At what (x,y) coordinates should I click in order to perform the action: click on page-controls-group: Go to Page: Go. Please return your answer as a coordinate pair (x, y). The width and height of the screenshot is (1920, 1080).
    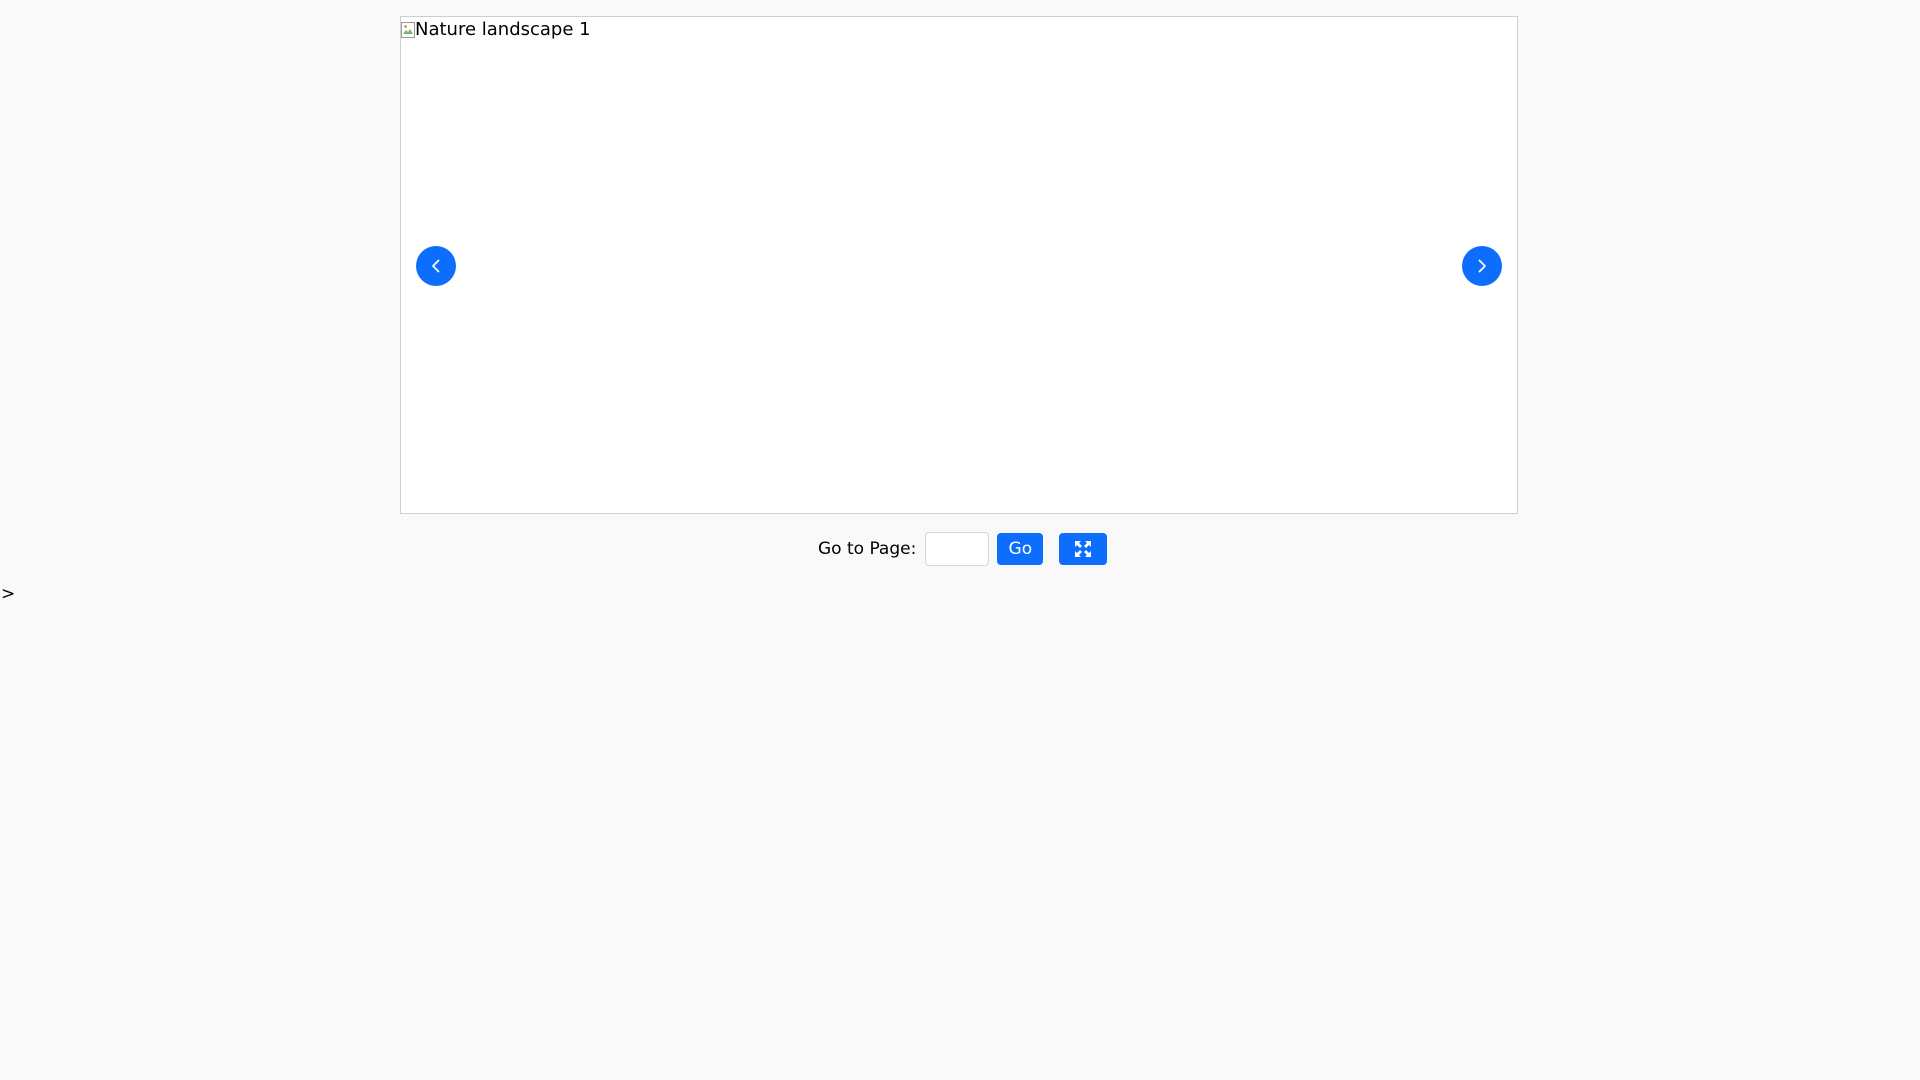
    Looking at the image, I should click on (963, 549).